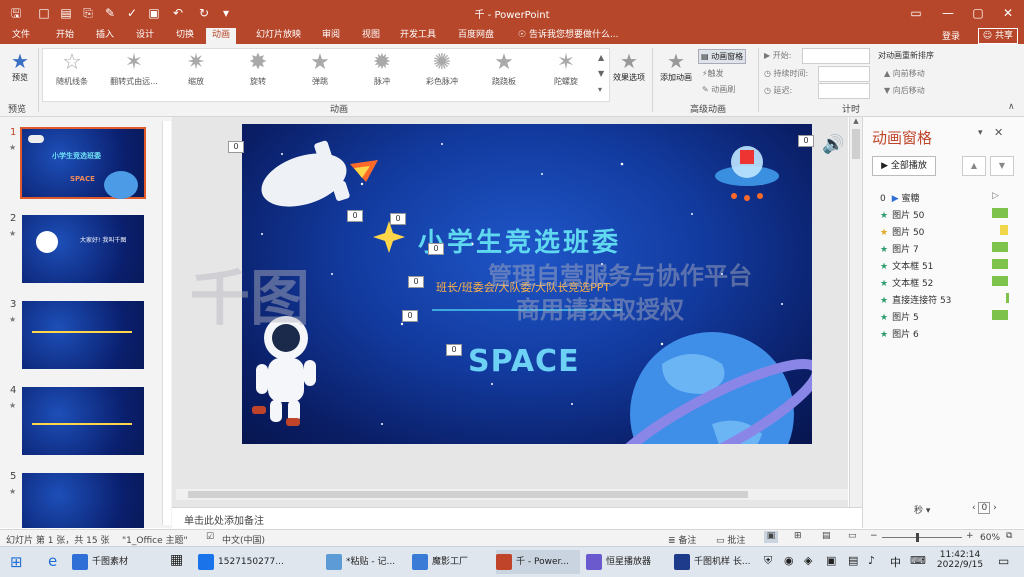 The width and height of the screenshot is (1024, 577). I want to click on collapse-ribbon-icon: ∧, so click(1011, 107).